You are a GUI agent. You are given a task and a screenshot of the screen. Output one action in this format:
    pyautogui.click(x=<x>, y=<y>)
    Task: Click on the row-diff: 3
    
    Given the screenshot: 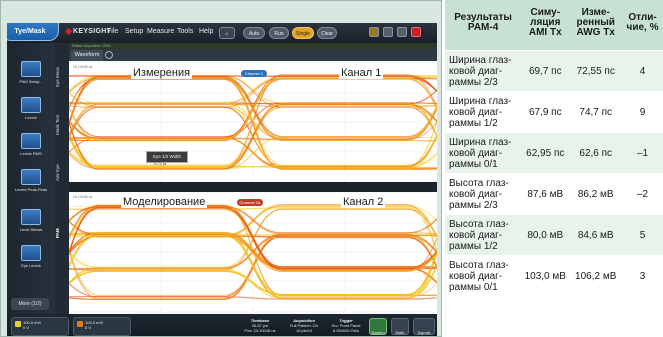 What is the action you would take?
    pyautogui.click(x=642, y=275)
    